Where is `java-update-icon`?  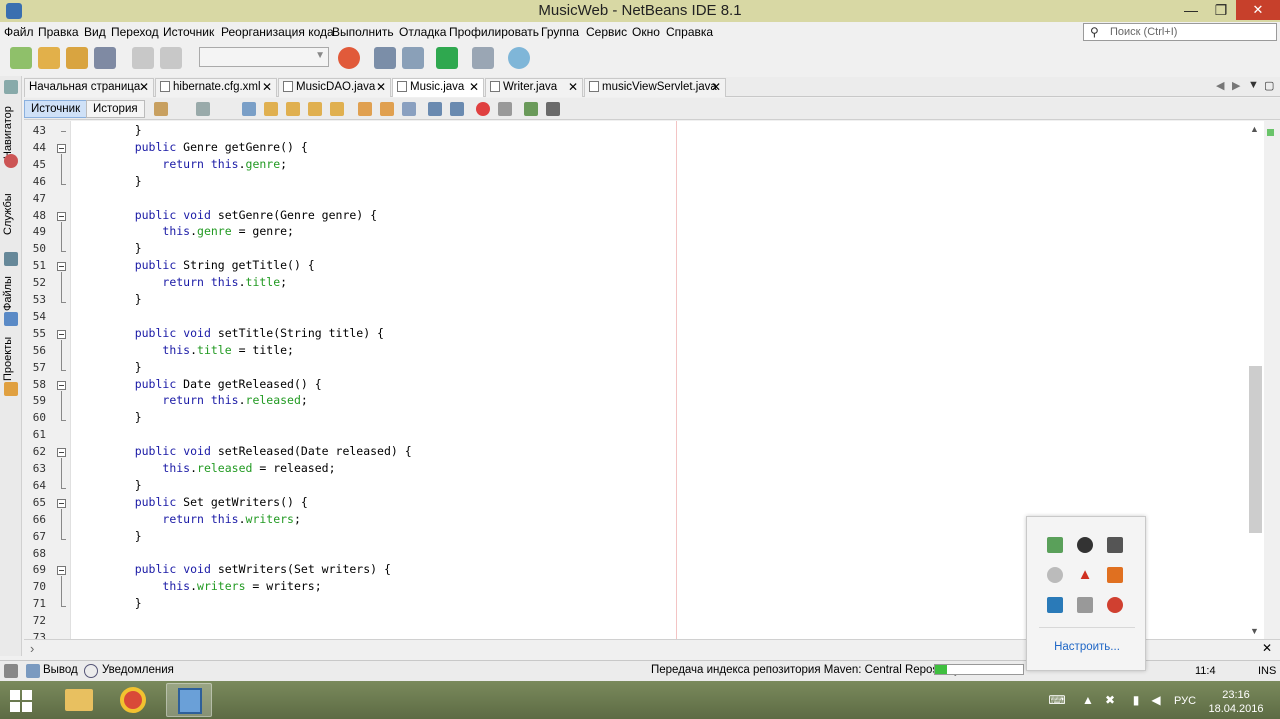 java-update-icon is located at coordinates (1115, 575).